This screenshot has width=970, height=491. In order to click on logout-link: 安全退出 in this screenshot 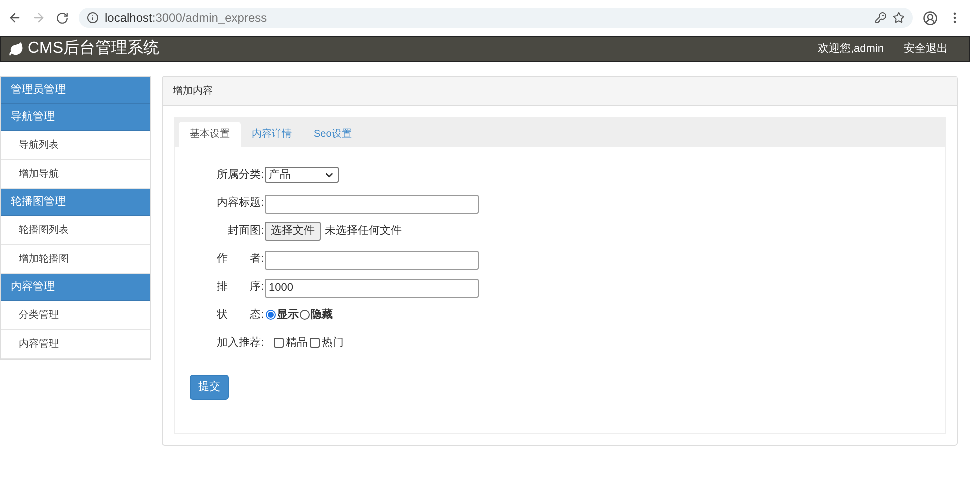, I will do `click(926, 49)`.